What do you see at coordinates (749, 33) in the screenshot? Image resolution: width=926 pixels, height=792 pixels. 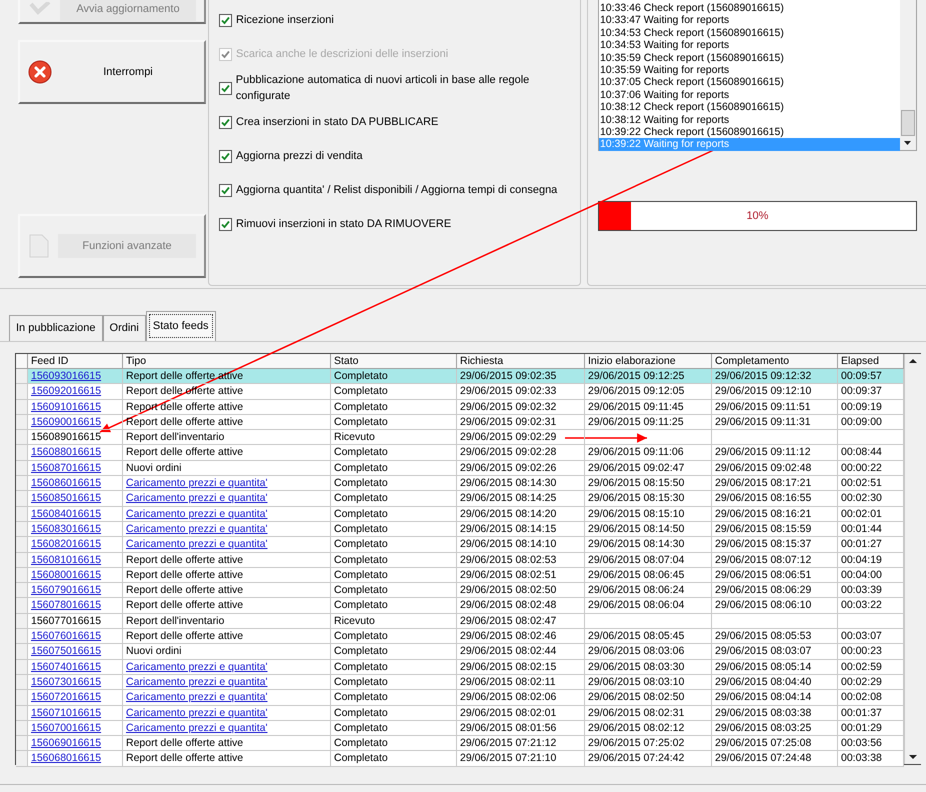 I see `log-entry: 10:34:53 Check report (156089016615)` at bounding box center [749, 33].